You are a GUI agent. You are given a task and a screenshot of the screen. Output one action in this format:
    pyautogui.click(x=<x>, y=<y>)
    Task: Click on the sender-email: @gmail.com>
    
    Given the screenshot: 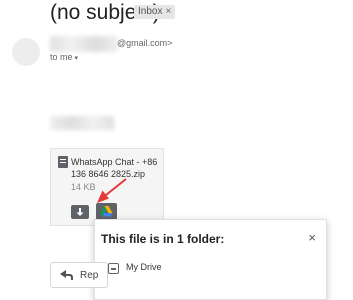 What is the action you would take?
    pyautogui.click(x=145, y=43)
    